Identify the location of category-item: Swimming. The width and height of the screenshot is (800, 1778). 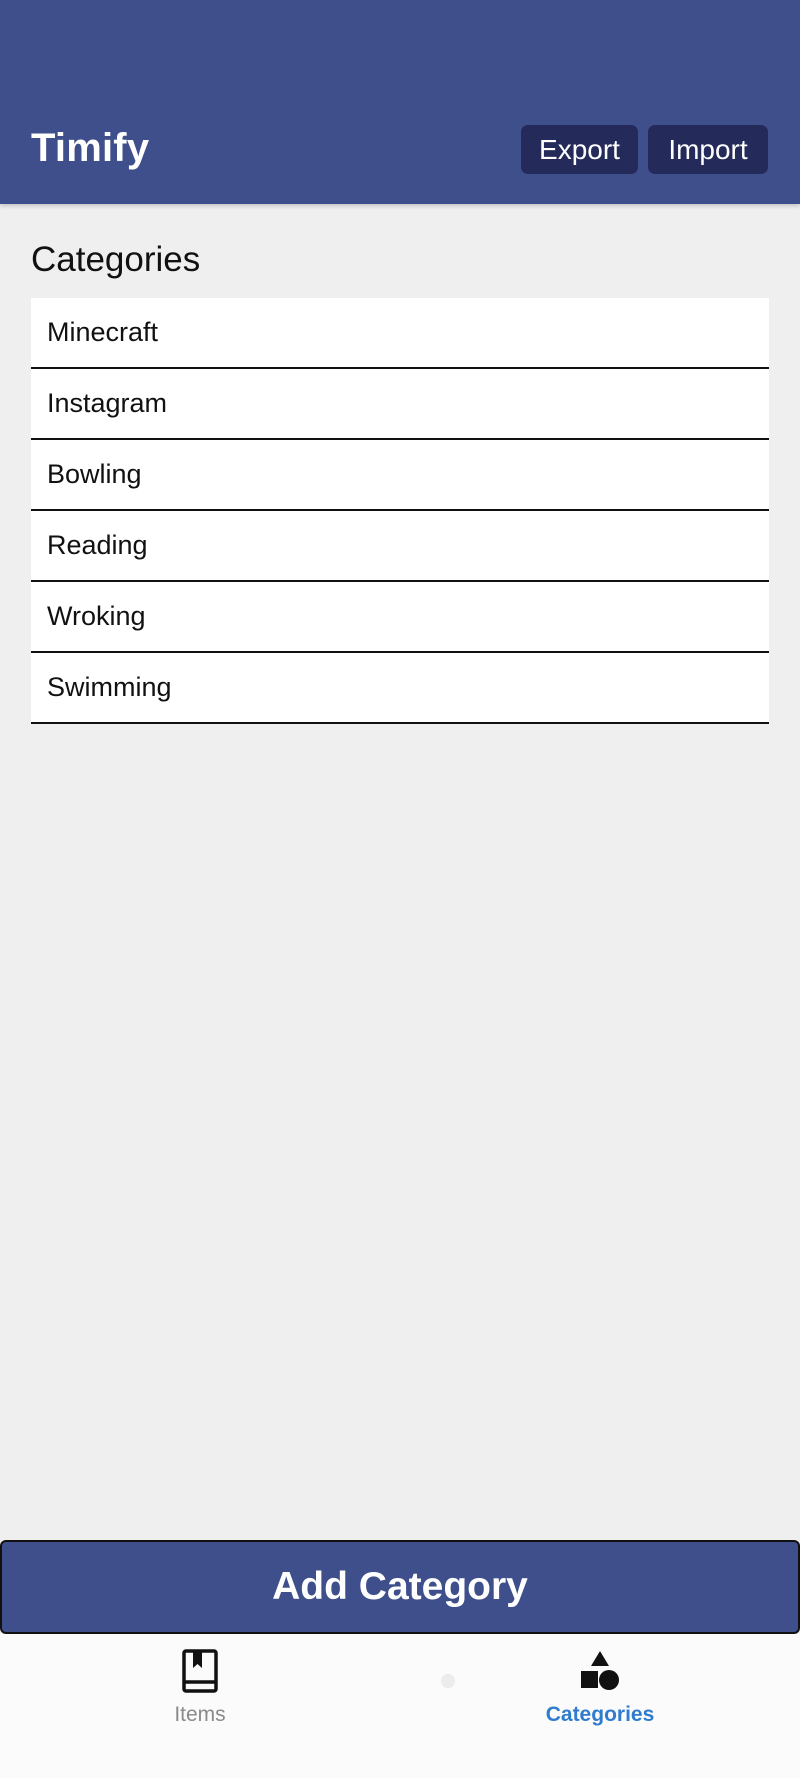
(400, 688).